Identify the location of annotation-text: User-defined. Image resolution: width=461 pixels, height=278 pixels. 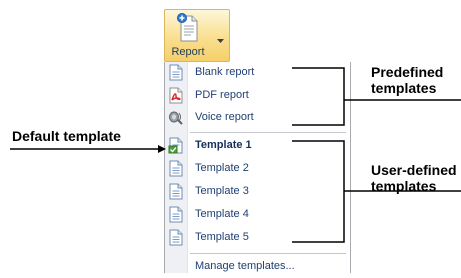
(414, 170).